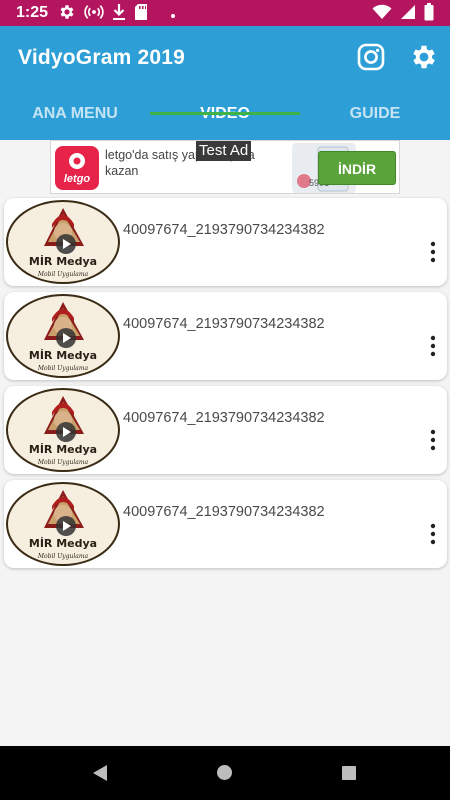  I want to click on back-icon, so click(100, 773).